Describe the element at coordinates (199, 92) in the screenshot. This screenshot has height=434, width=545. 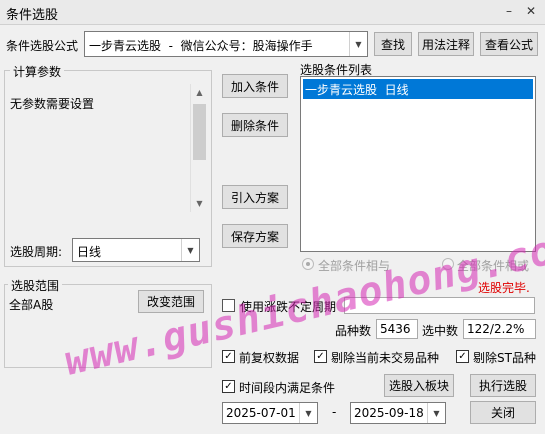
I see `scroll-up-icon: ▲` at that location.